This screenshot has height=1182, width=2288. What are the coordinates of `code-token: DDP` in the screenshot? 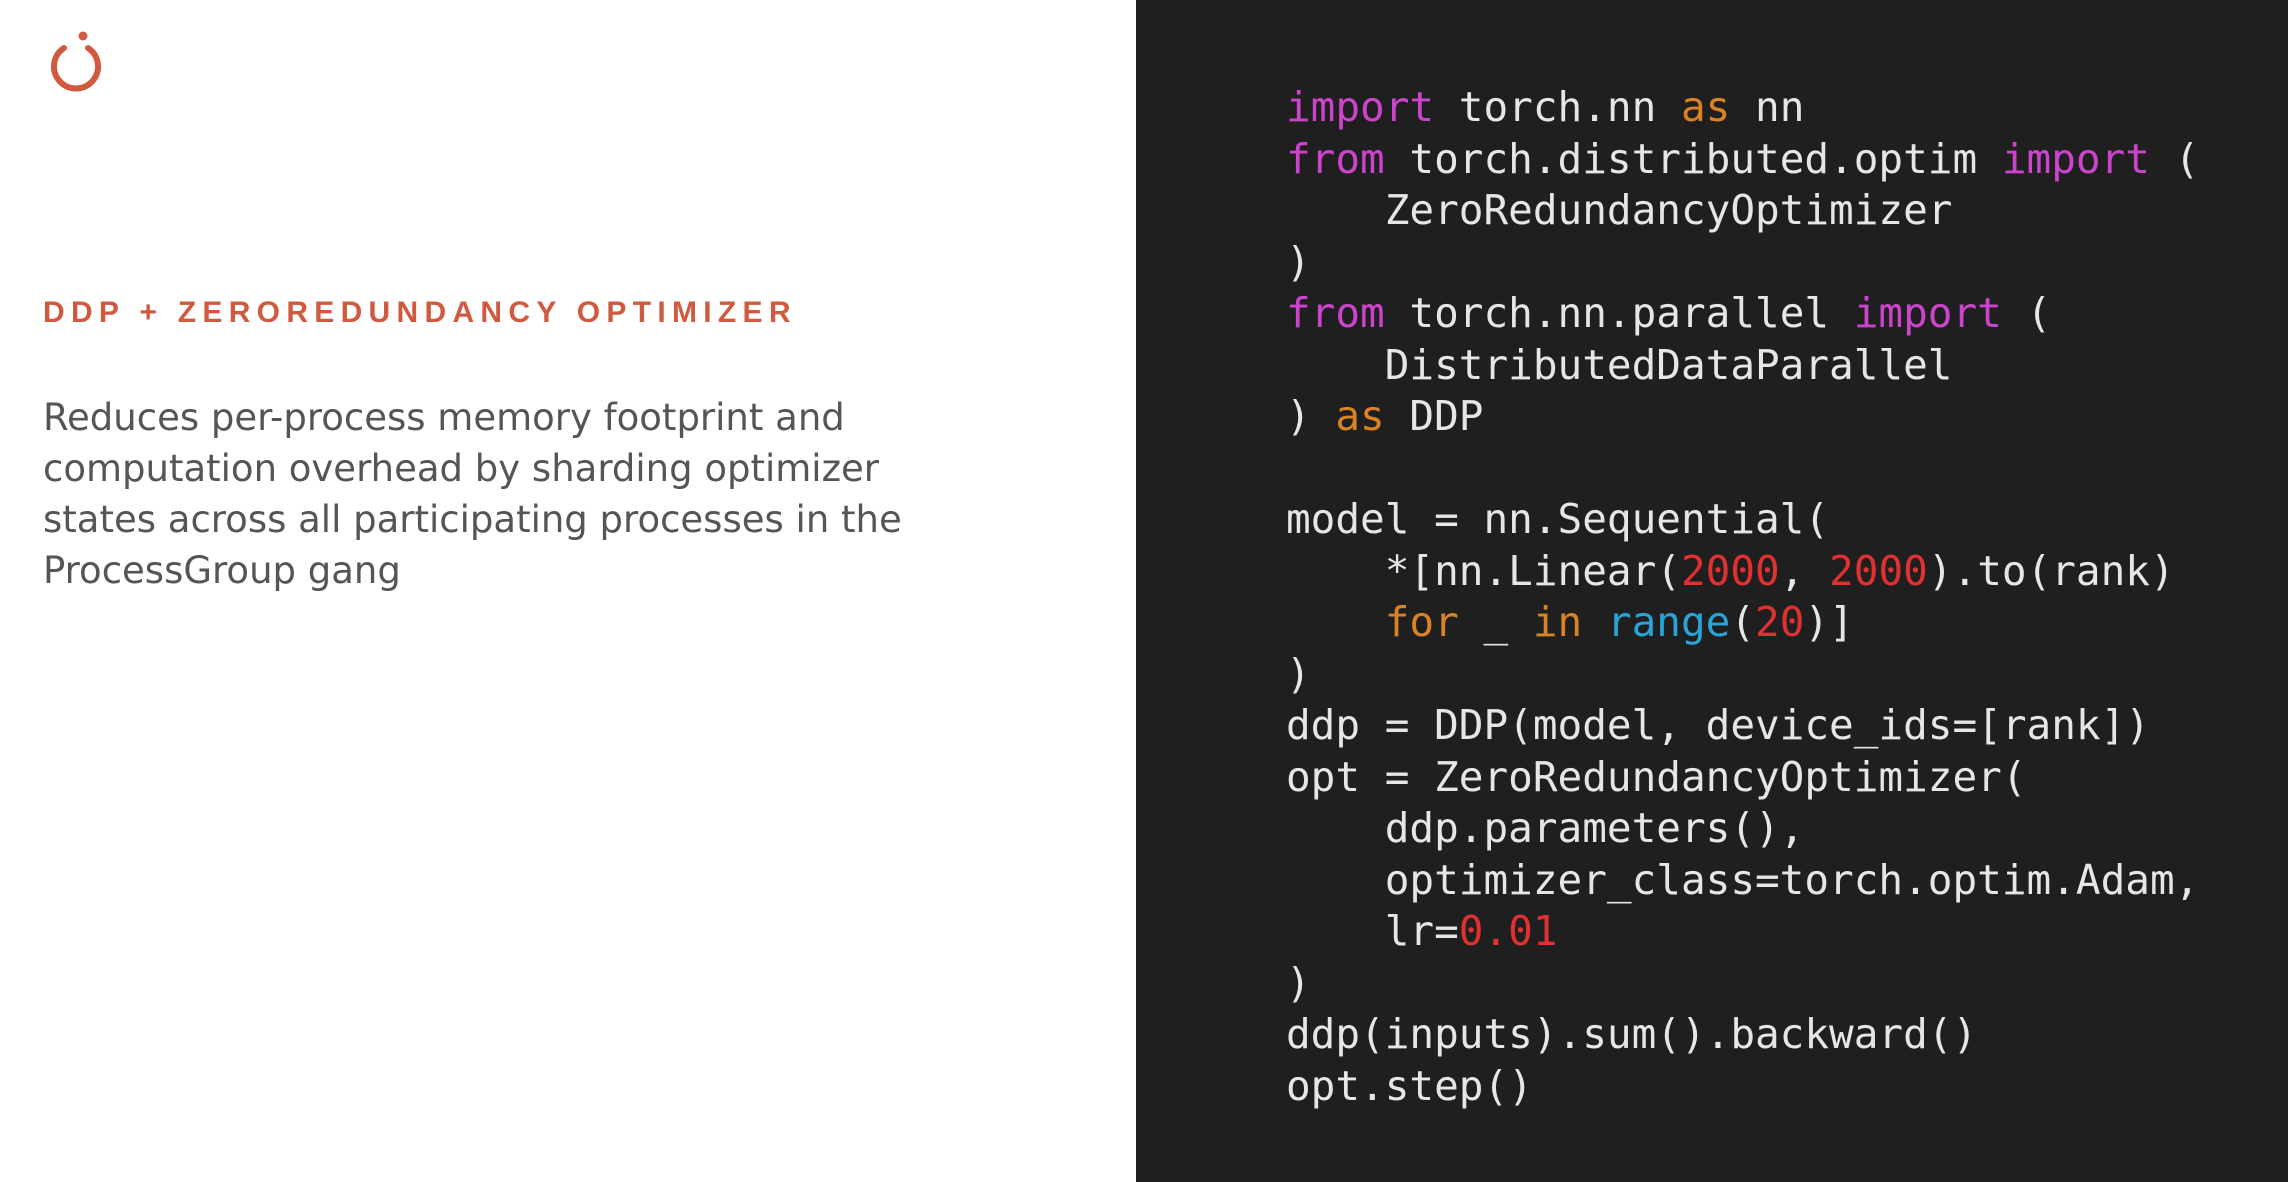 It's located at (1434, 416).